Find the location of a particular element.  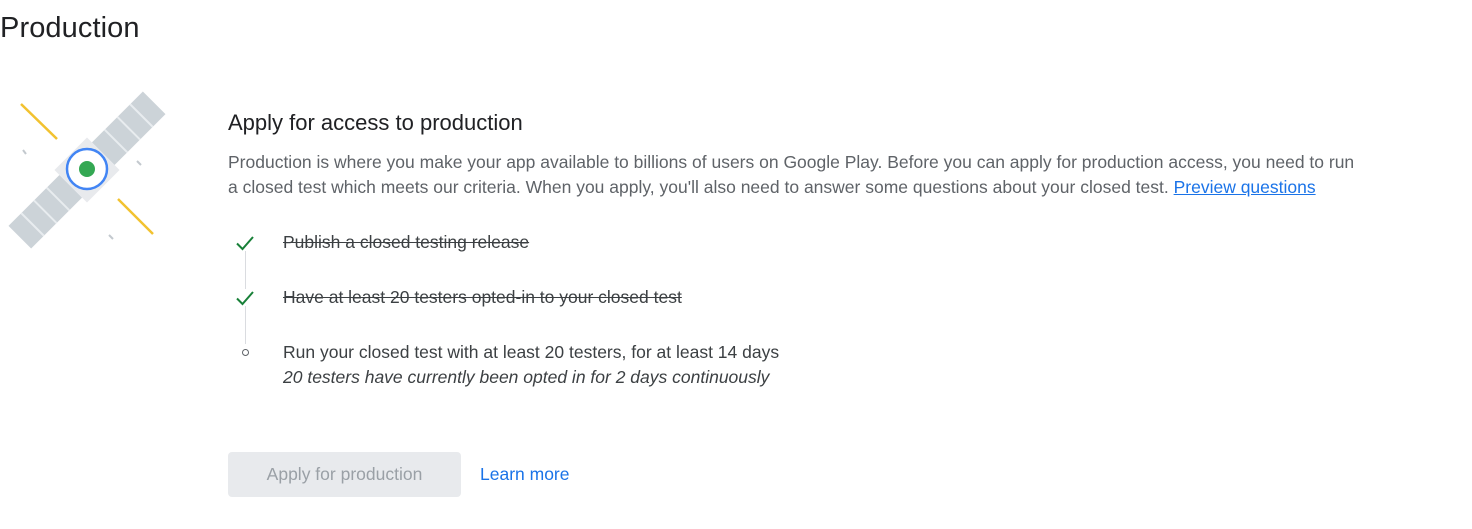

section-title: Apply for access to production is located at coordinates (375, 122).